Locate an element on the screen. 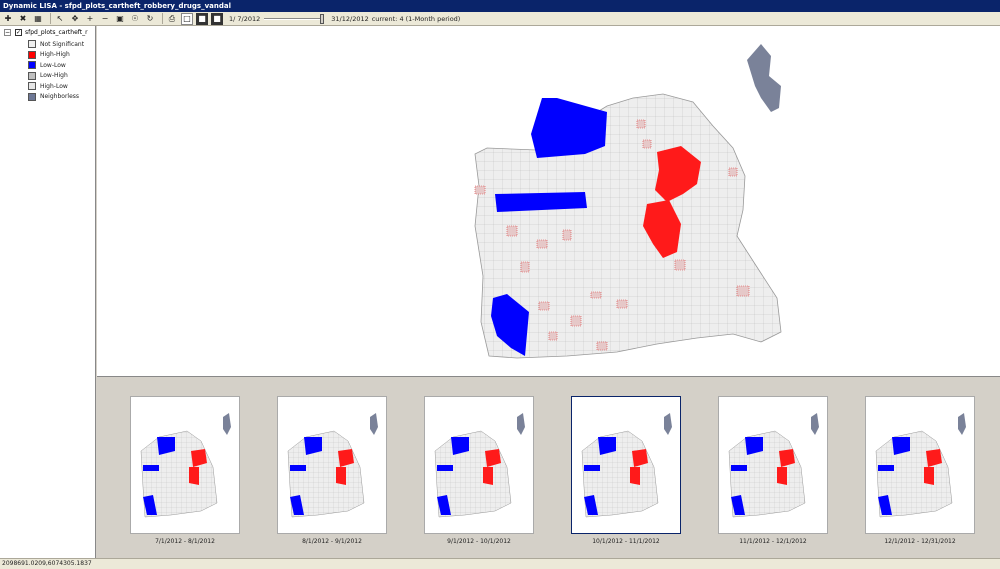 The height and width of the screenshot is (569, 1000). legend-label: Low-High is located at coordinates (54, 76).